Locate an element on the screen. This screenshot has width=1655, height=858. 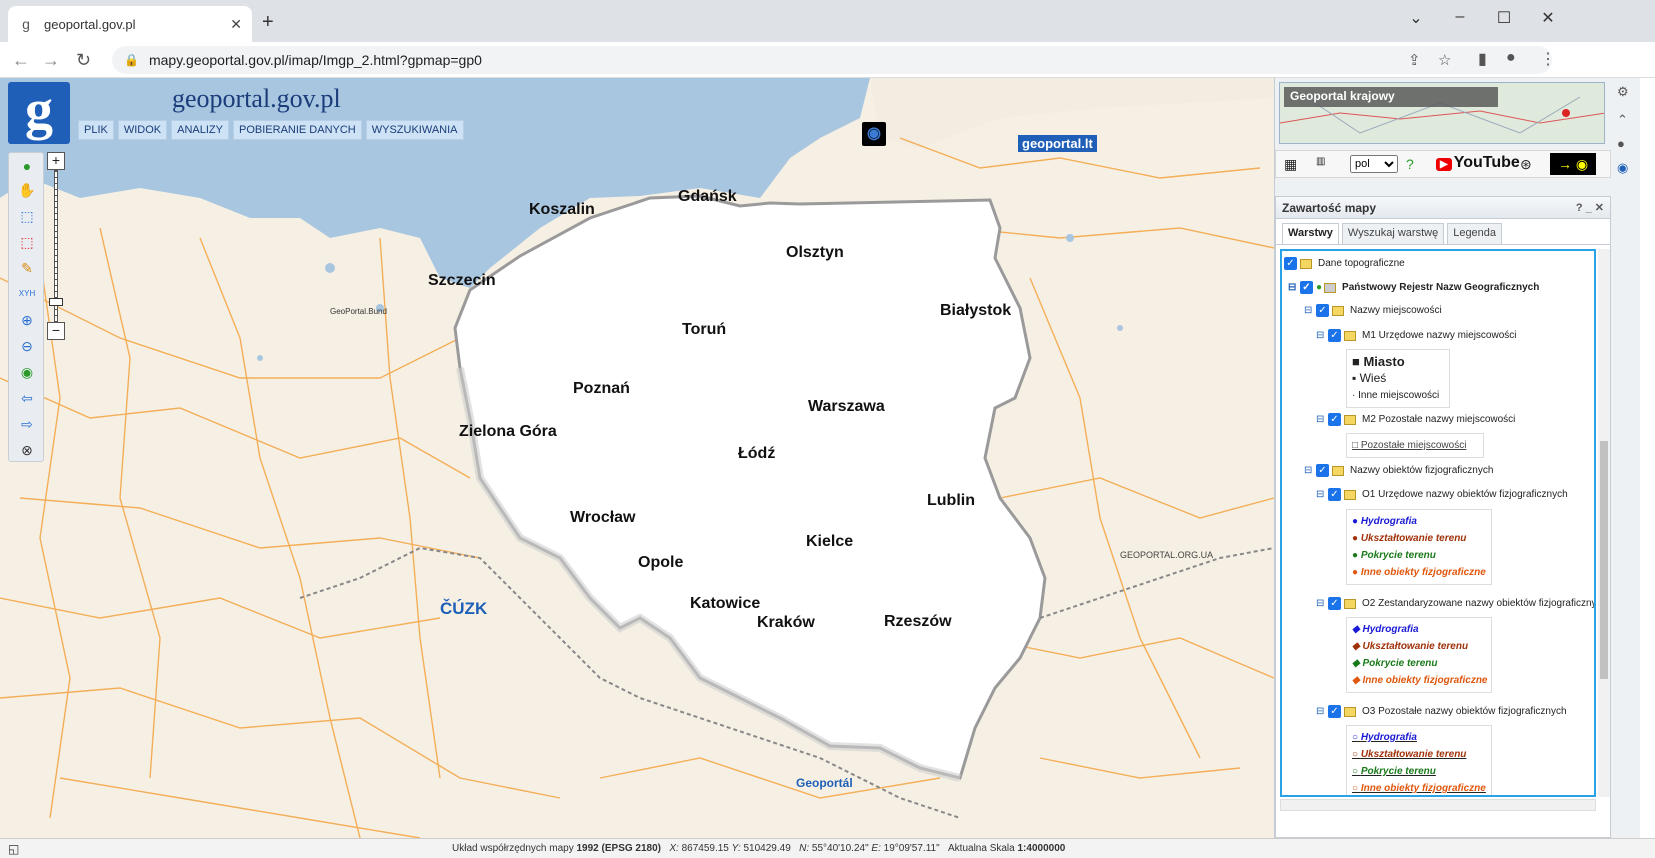
layer-m2: ⊟ ✓ M2 Pozostałe nazwy miejscowości is located at coordinates (1415, 419).